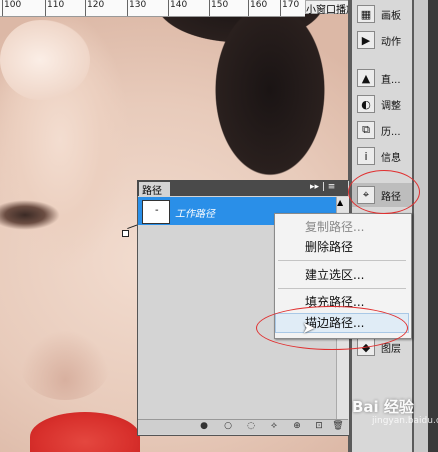  What do you see at coordinates (125, 233) in the screenshot?
I see `path-anchor-point` at bounding box center [125, 233].